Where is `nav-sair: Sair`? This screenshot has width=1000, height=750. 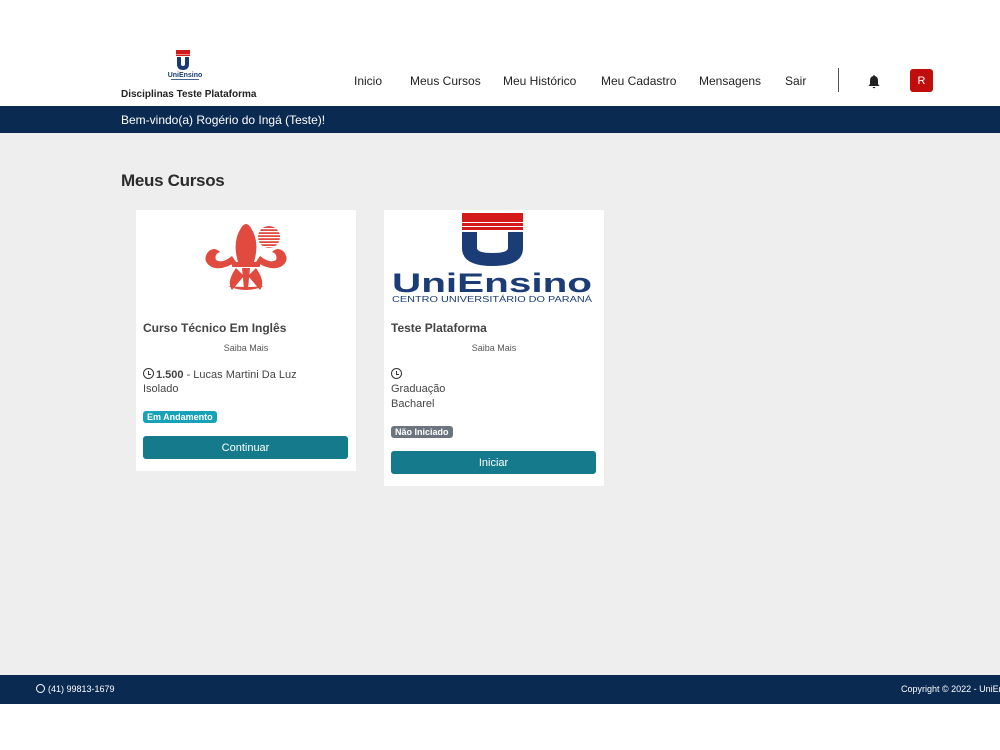 nav-sair: Sair is located at coordinates (795, 81).